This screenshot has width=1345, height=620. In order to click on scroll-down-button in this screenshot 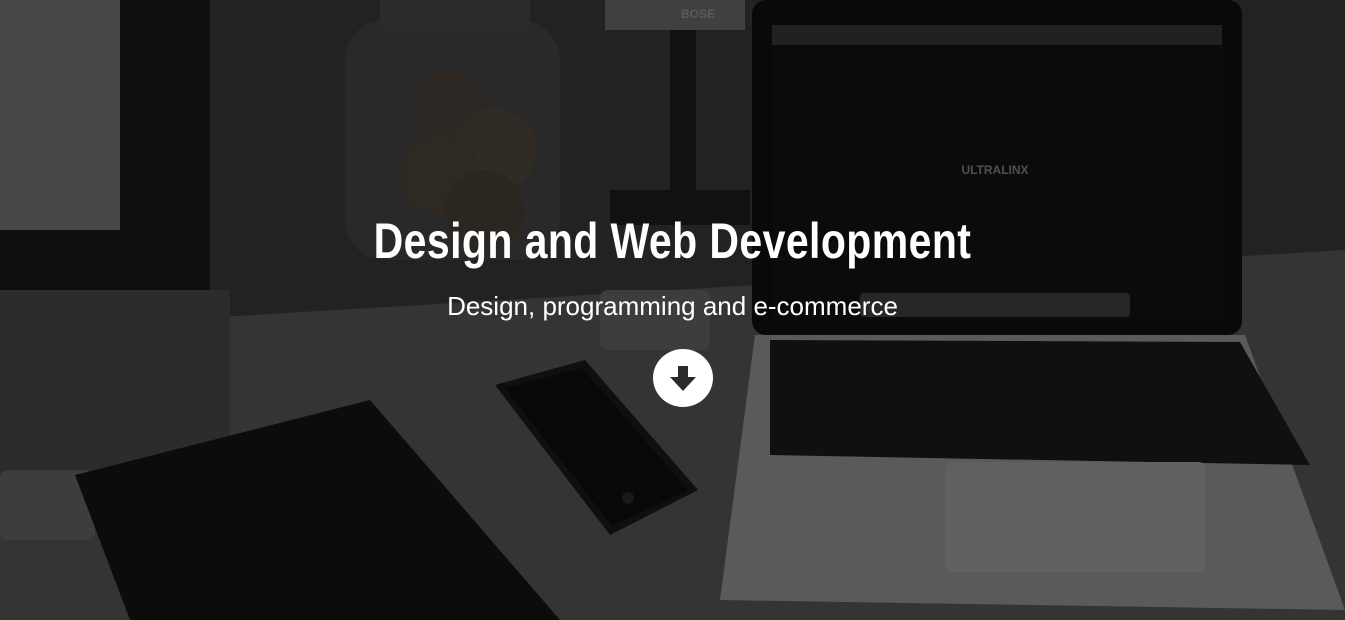, I will do `click(683, 378)`.